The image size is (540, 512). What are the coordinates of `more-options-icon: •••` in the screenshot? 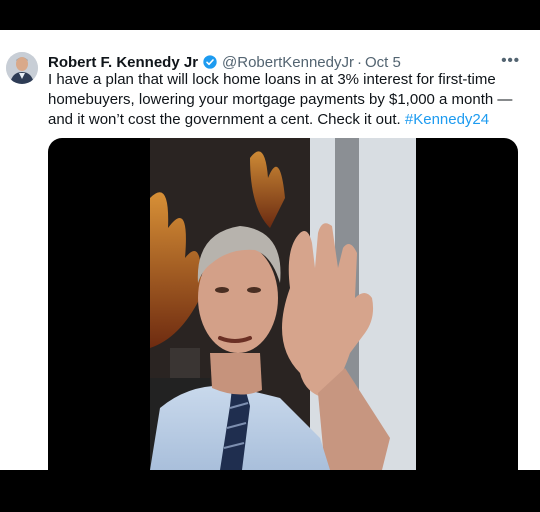 It's located at (510, 60).